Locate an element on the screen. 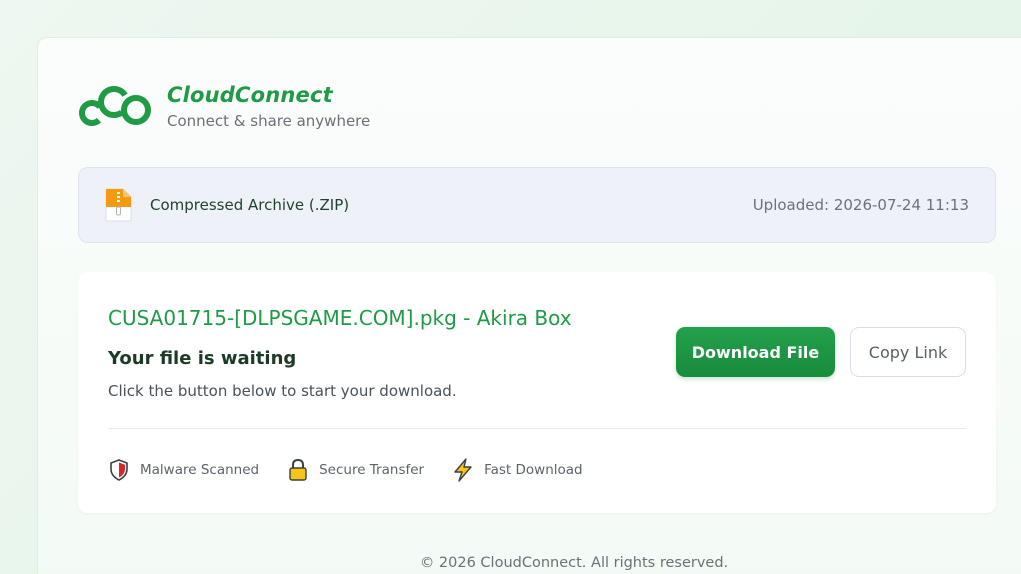 Image resolution: width=1021 pixels, height=574 pixels. feature-label: Secure Transfer is located at coordinates (372, 470).